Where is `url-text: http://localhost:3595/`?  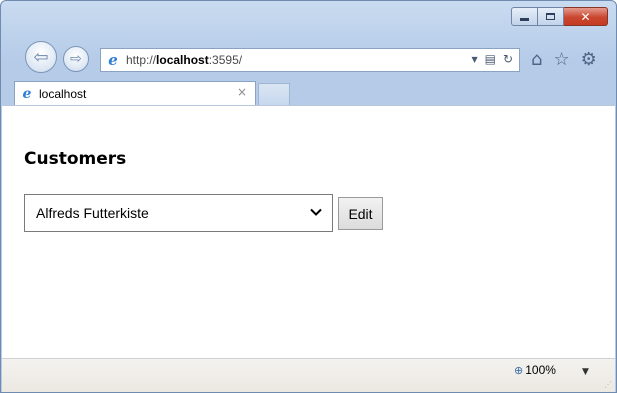
url-text: http://localhost:3595/ is located at coordinates (184, 60).